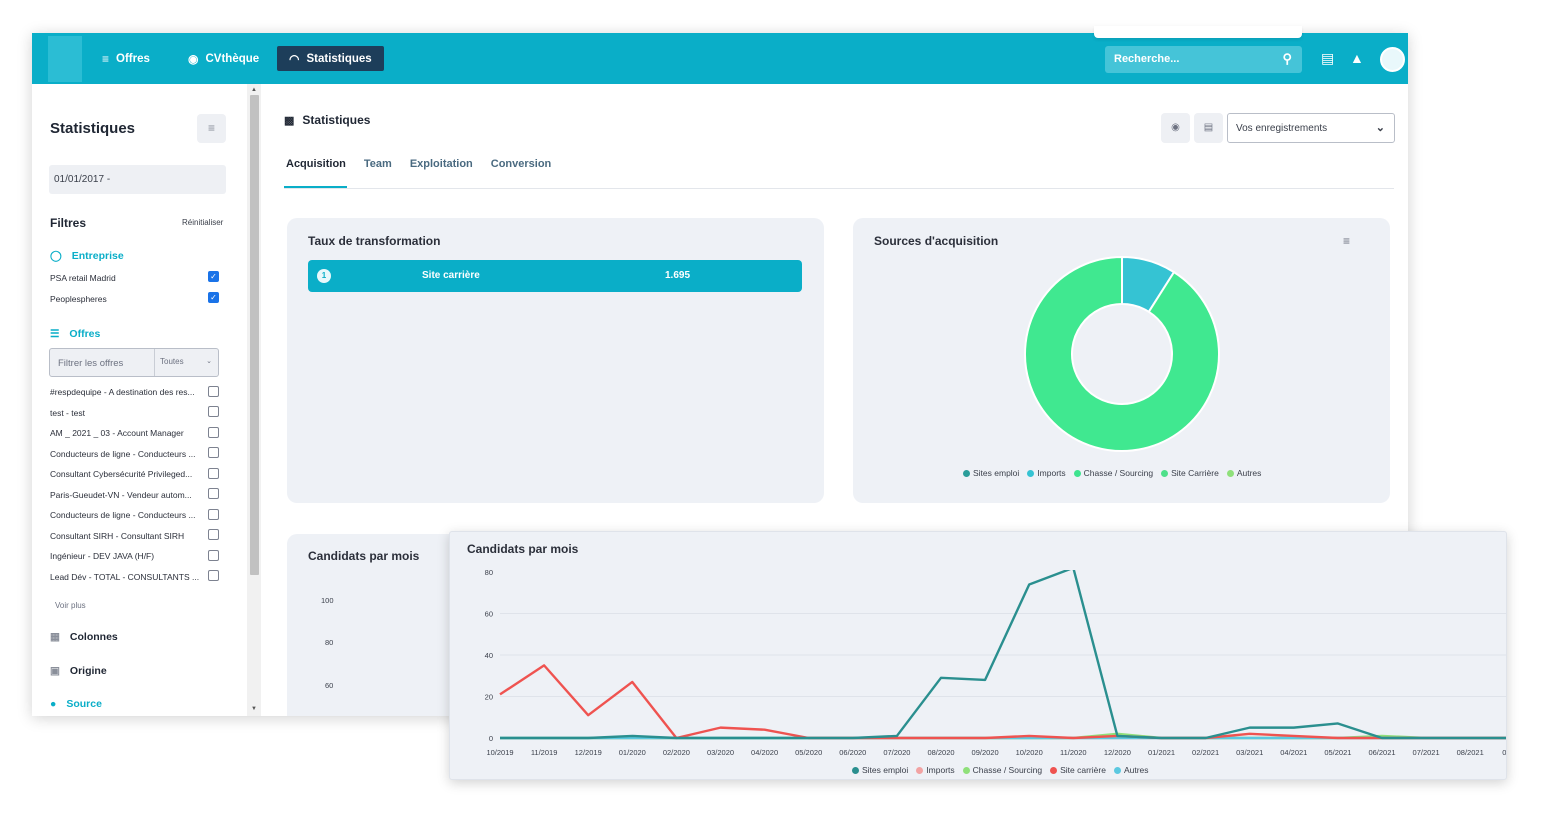 The width and height of the screenshot is (1544, 819). Describe the element at coordinates (632, 752) in the screenshot. I see `x-tick-label: 01/2020` at that location.